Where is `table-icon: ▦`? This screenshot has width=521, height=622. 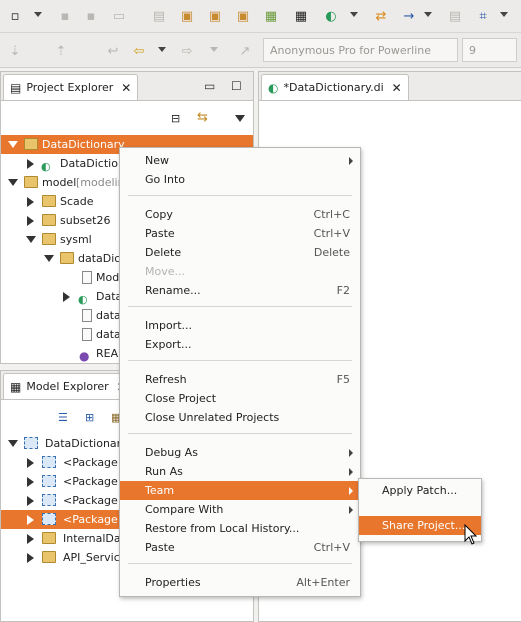
table-icon: ▦ is located at coordinates (301, 16).